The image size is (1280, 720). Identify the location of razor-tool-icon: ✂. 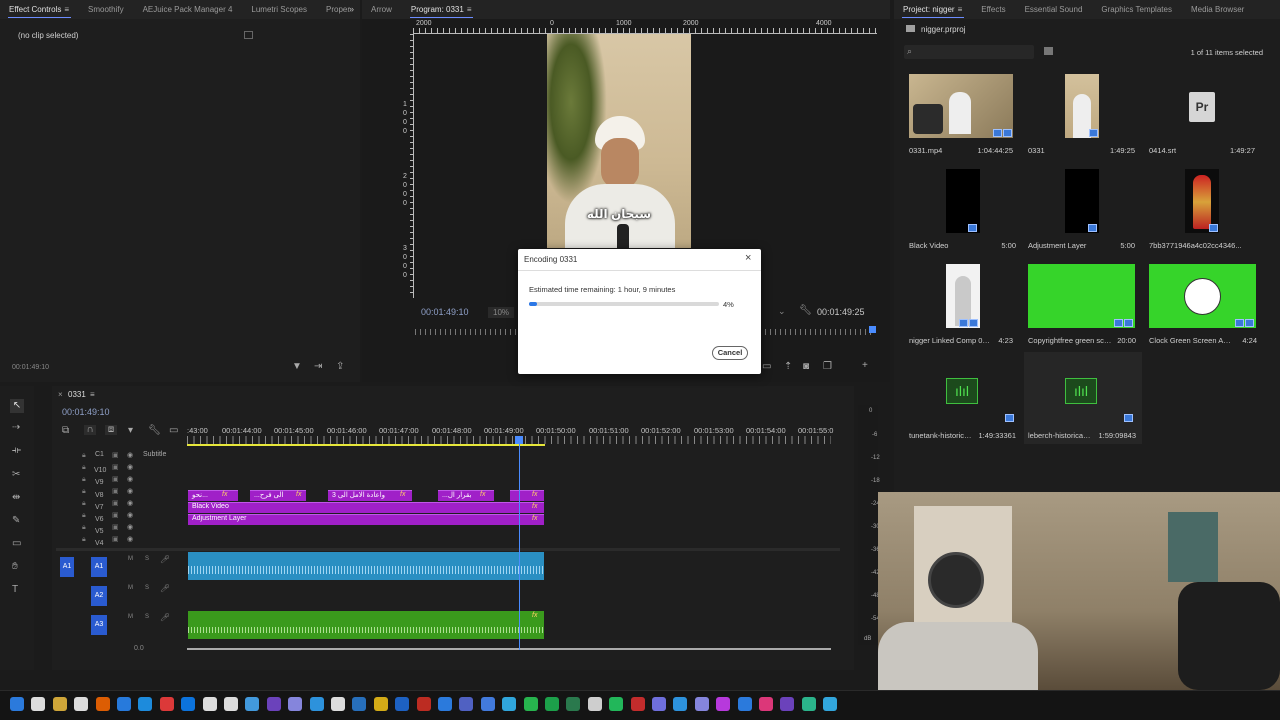
(16, 475).